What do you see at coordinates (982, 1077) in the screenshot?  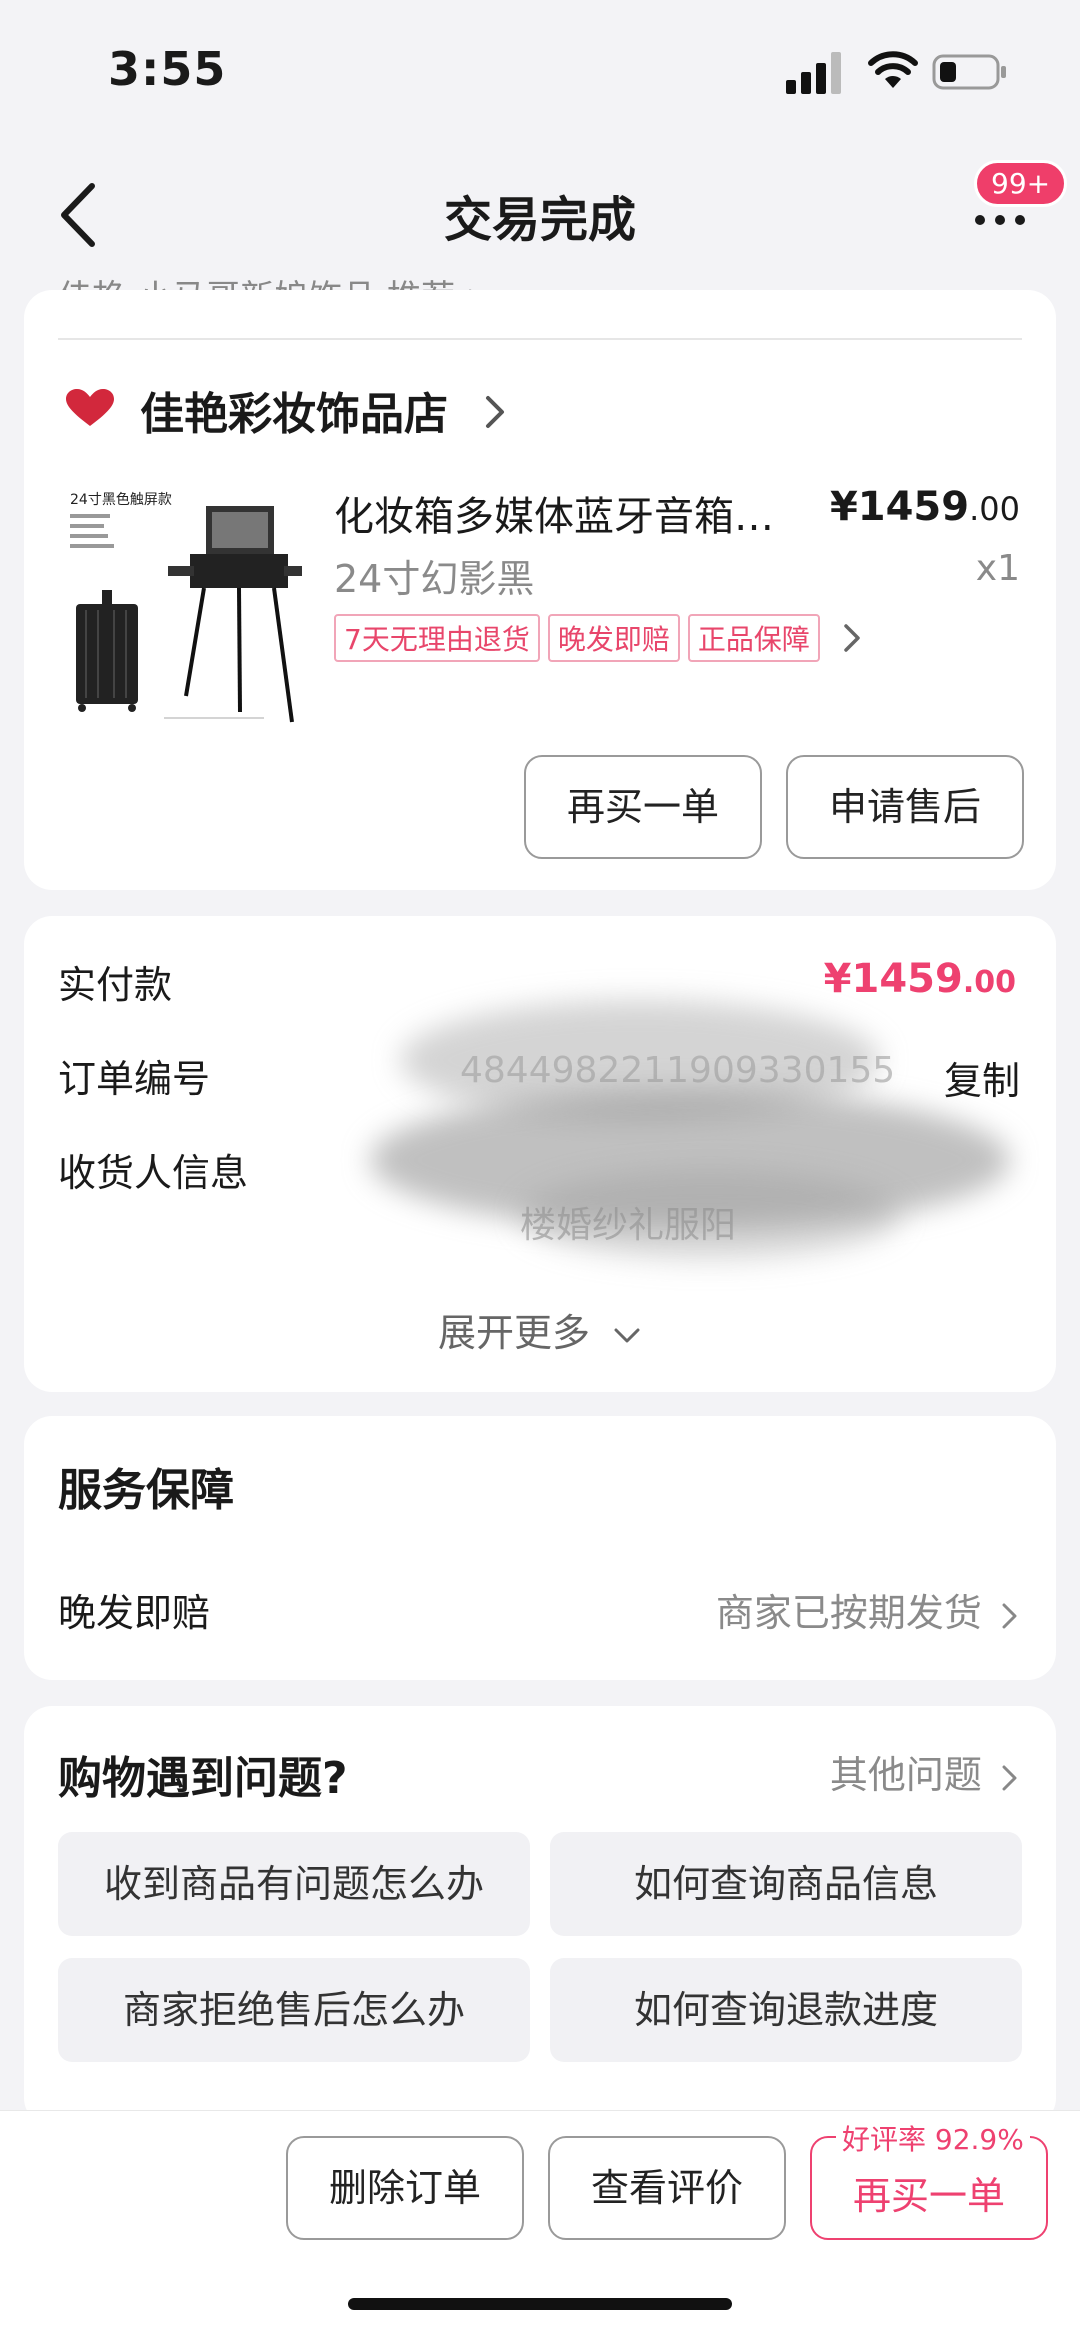 I see `copy-order-number-button: 复制` at bounding box center [982, 1077].